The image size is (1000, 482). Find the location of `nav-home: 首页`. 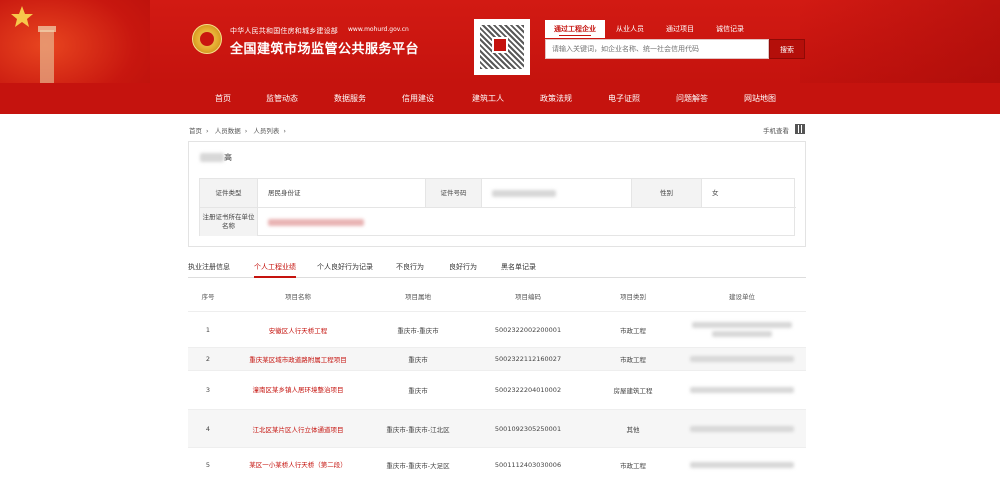

nav-home: 首页 is located at coordinates (223, 98).